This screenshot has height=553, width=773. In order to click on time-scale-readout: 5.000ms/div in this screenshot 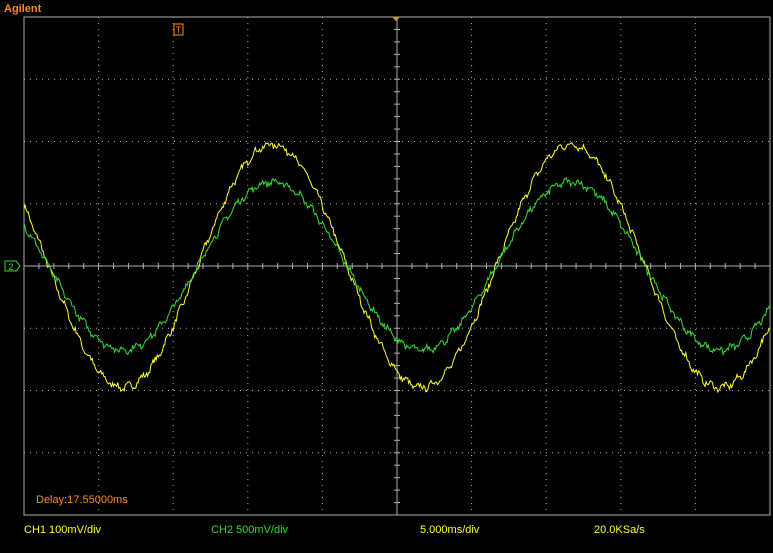, I will do `click(449, 530)`.